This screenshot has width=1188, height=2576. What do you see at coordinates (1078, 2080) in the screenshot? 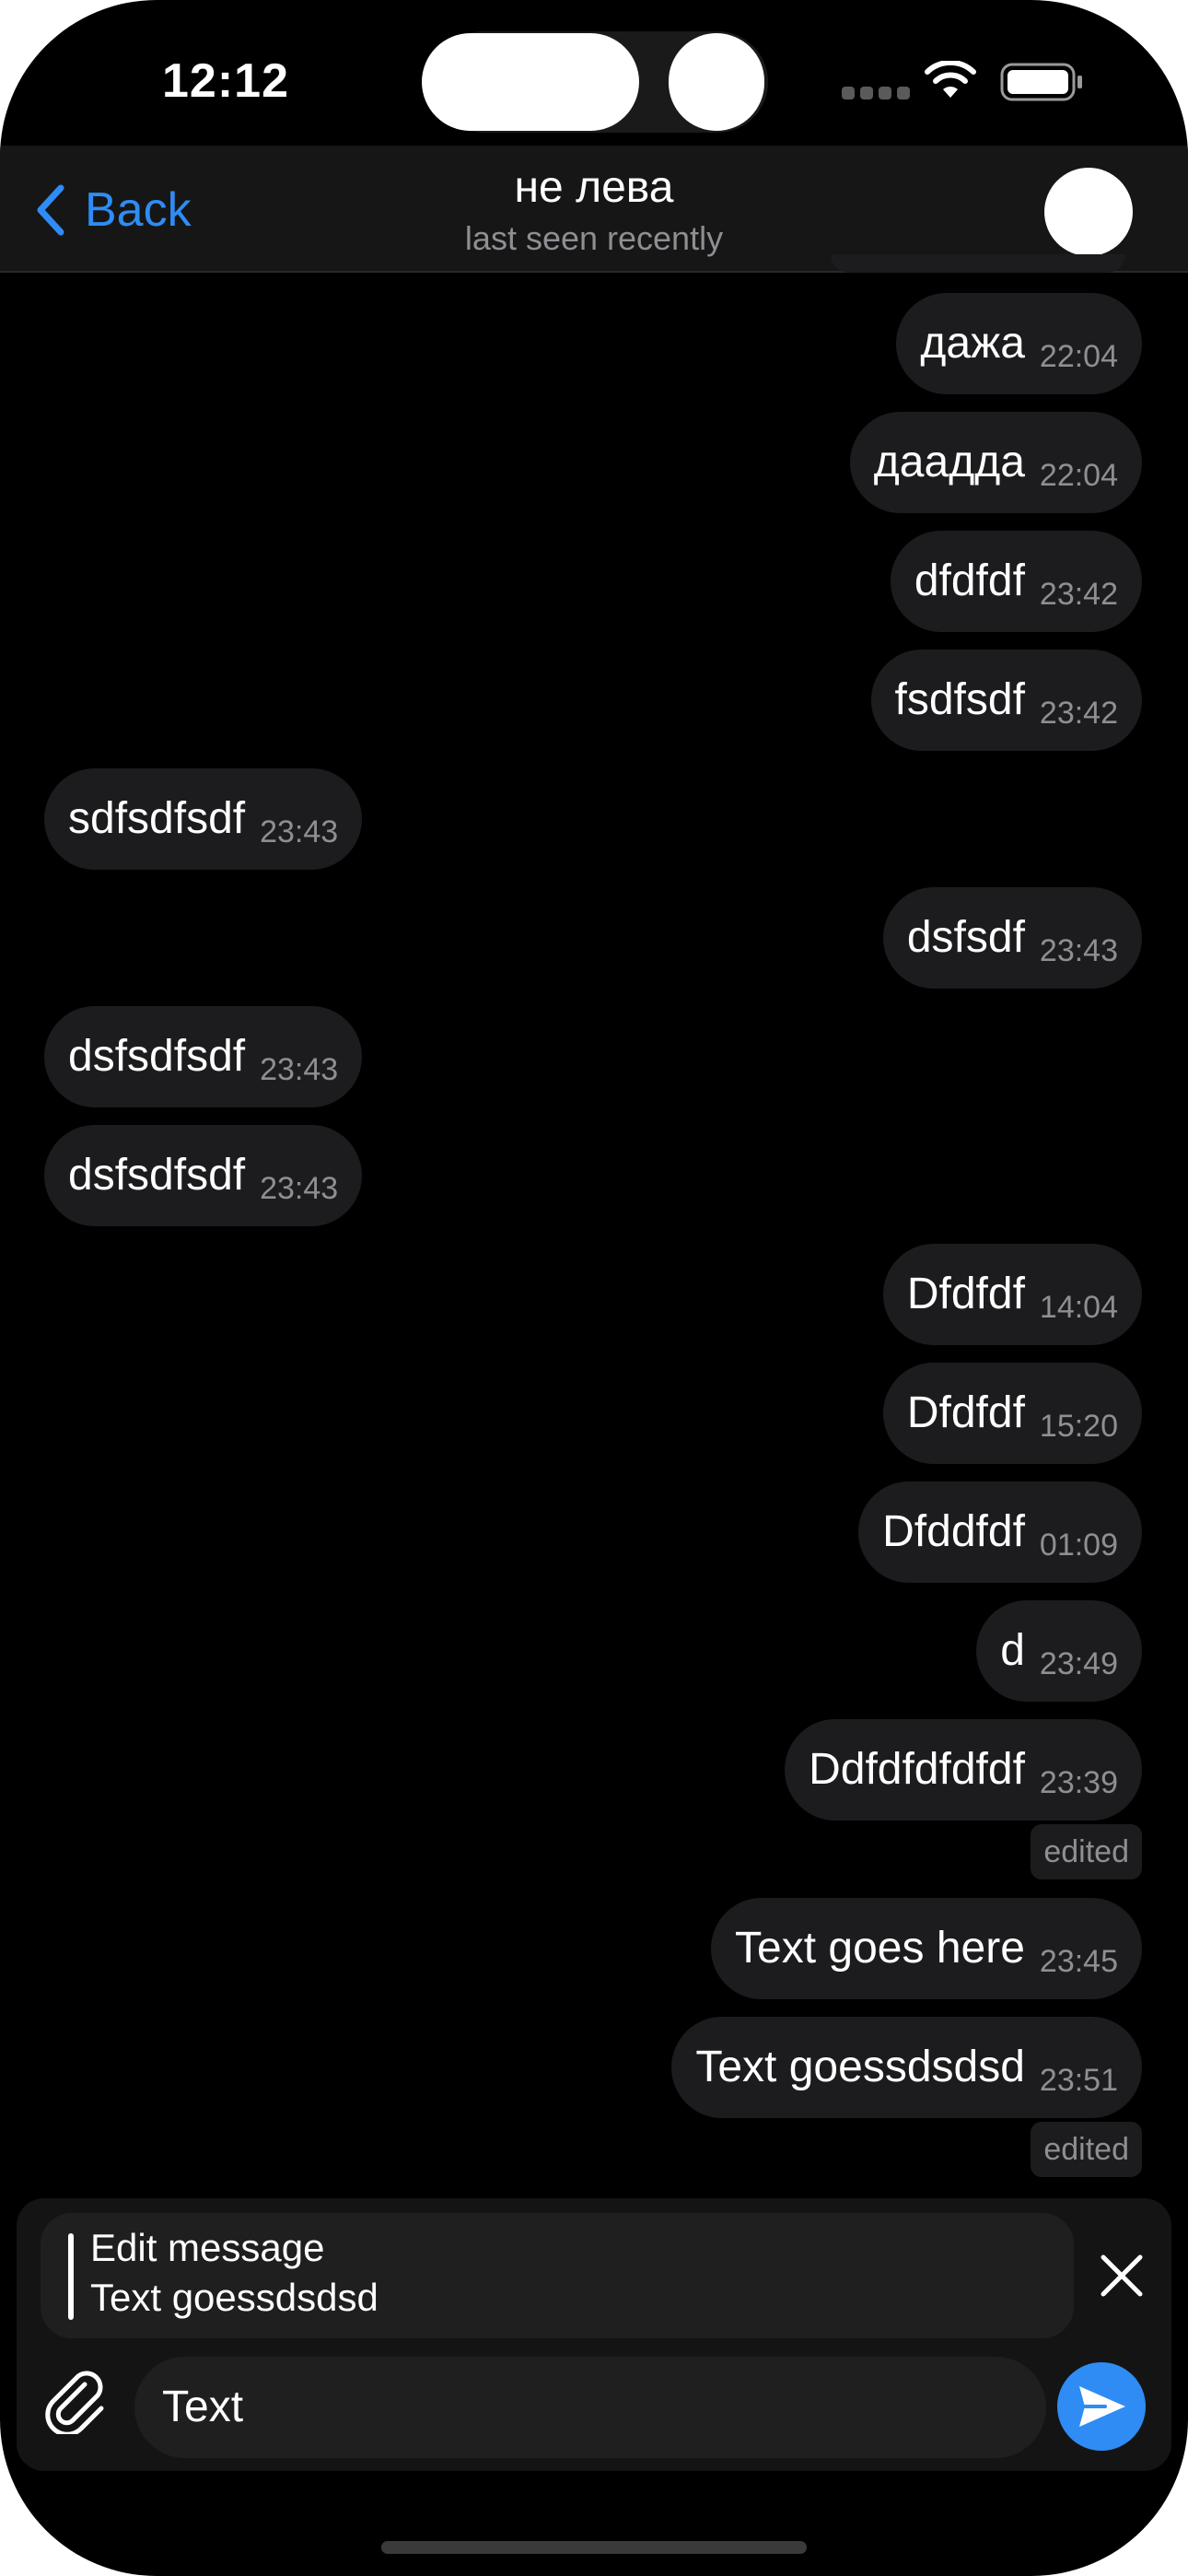
I see `message-time: 23:51` at bounding box center [1078, 2080].